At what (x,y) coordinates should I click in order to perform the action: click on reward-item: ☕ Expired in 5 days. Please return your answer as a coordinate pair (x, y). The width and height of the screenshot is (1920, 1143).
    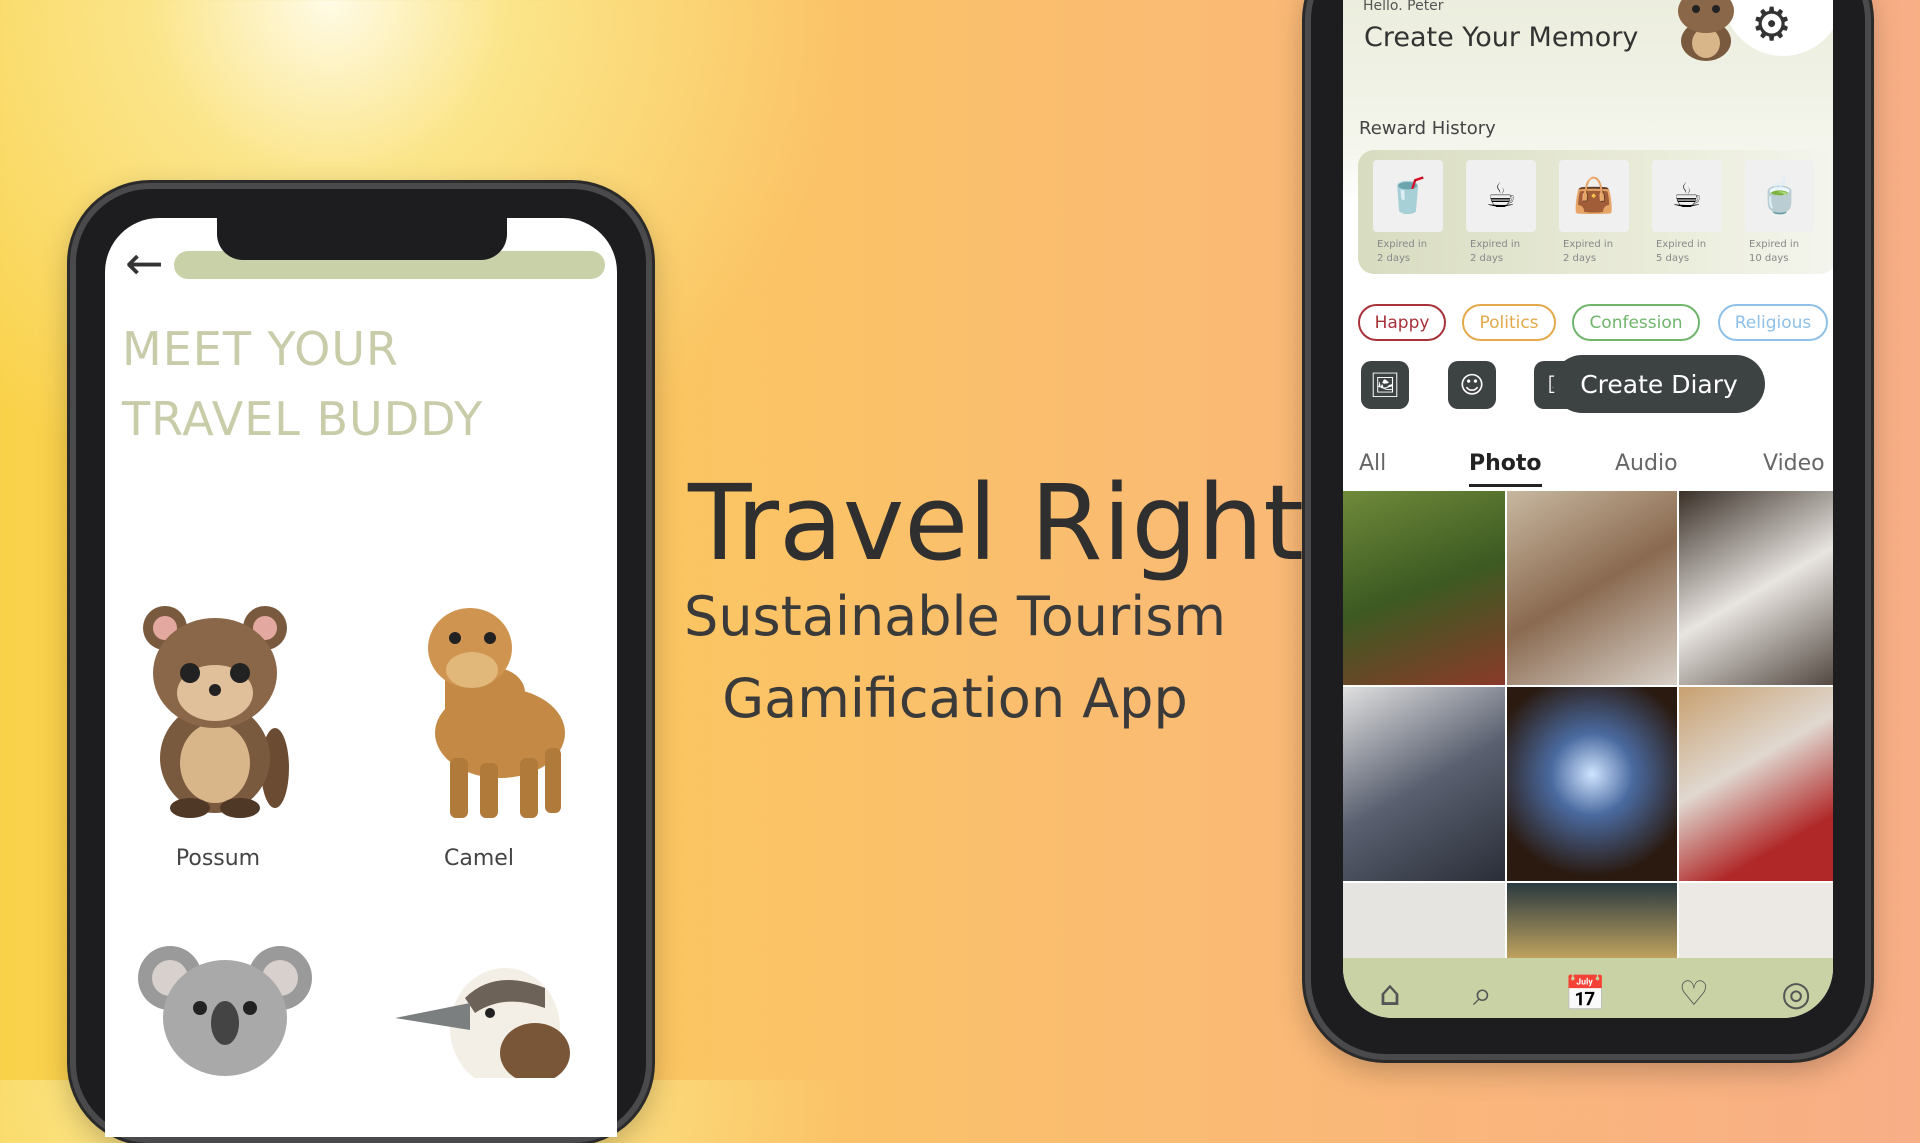
    Looking at the image, I should click on (1687, 213).